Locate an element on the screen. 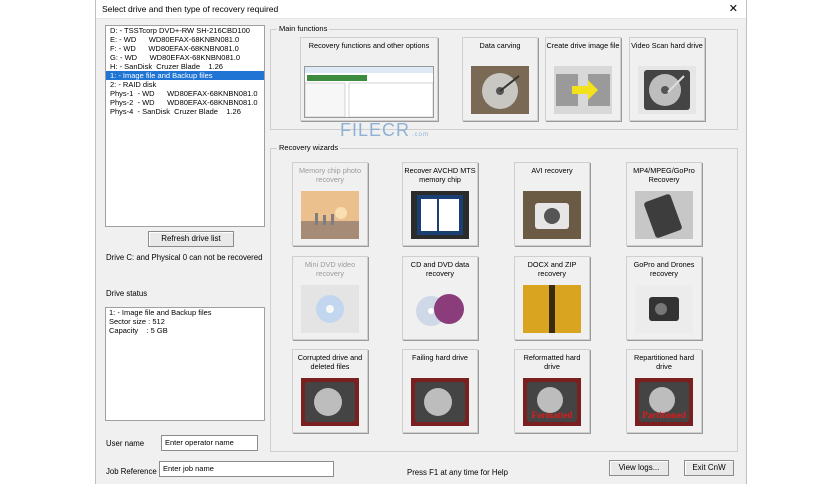 The height and width of the screenshot is (484, 836). job-reference-field: Enter job name is located at coordinates (246, 469).